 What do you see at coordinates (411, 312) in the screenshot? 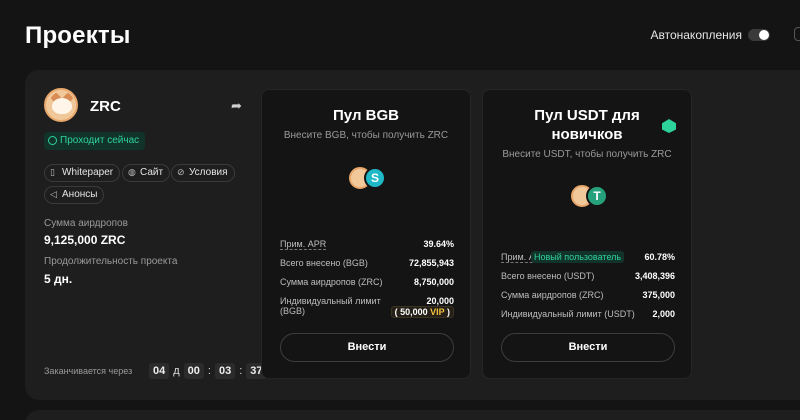
I see `vip-limit-value: ( 50,000` at bounding box center [411, 312].